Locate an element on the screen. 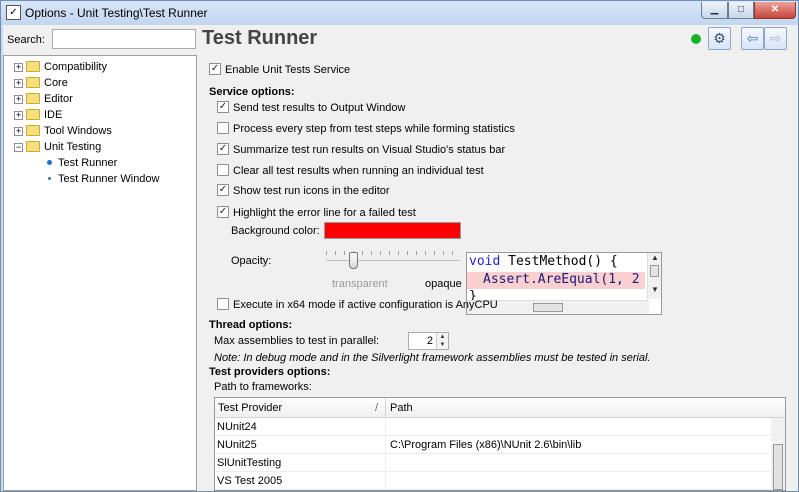 This screenshot has width=799, height=492. path-to-frameworks-label: Path to frameworks: is located at coordinates (263, 387).